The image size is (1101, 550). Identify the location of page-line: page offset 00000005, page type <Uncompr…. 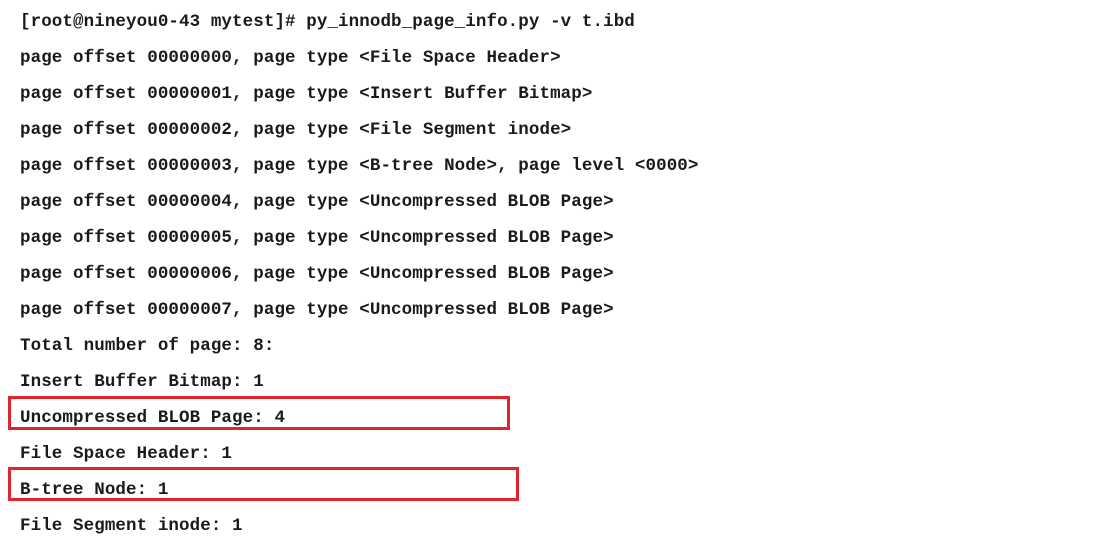
(317, 238).